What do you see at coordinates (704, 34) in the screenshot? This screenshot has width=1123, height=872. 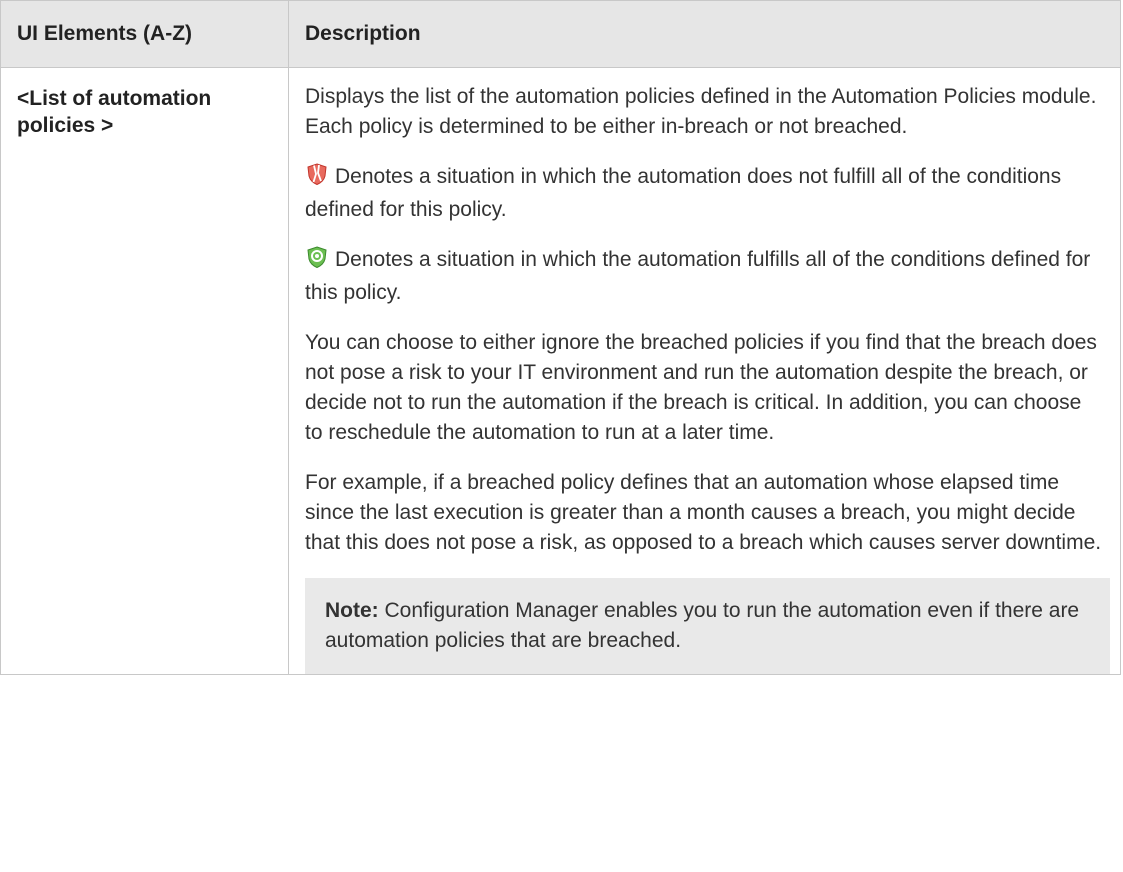 I see `column-header-description: Description` at bounding box center [704, 34].